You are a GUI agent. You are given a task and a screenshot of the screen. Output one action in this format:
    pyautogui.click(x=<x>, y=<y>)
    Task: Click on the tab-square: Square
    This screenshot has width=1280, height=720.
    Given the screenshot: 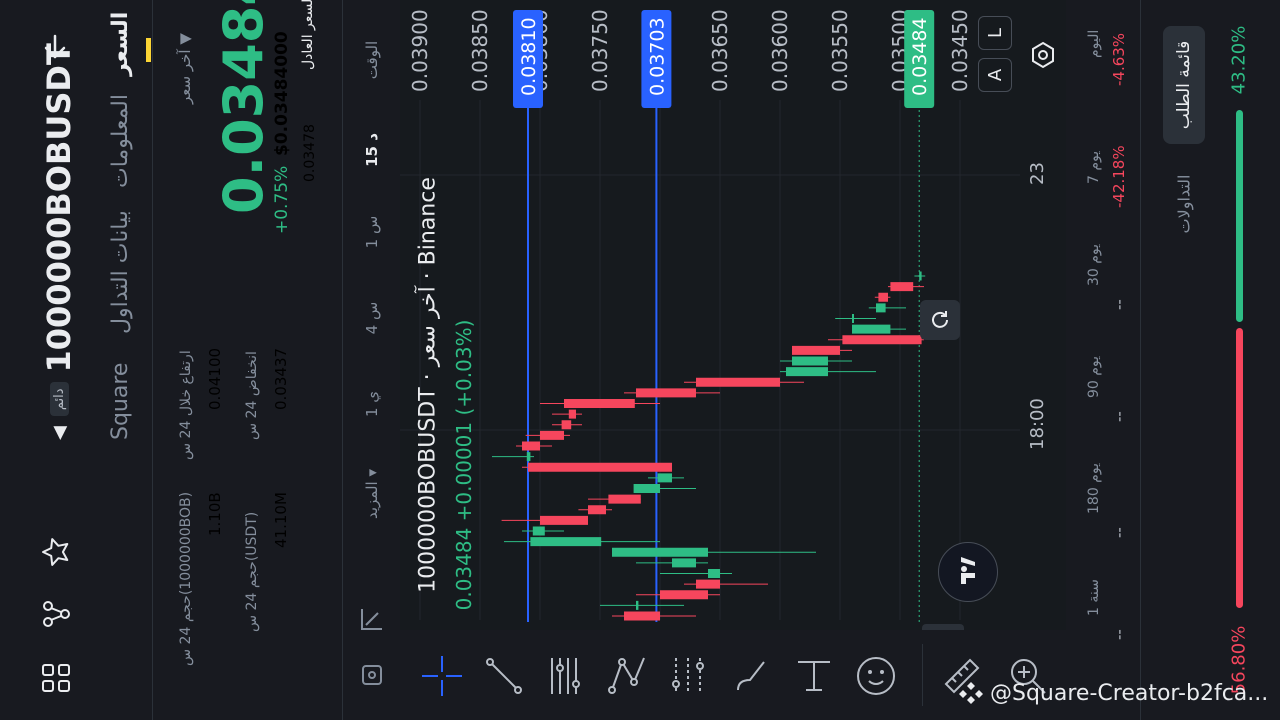 What is the action you would take?
    pyautogui.click(x=120, y=401)
    